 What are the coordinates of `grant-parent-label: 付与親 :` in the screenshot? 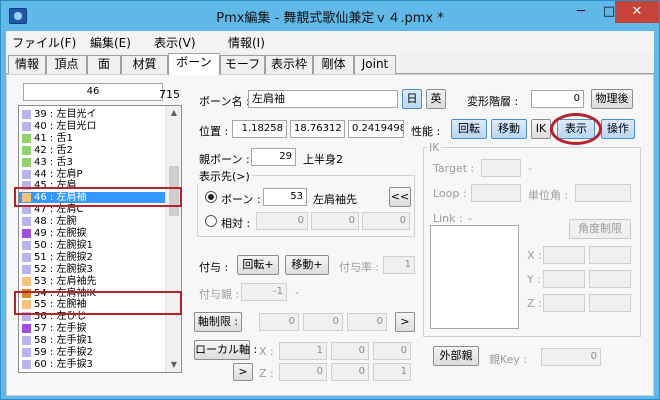 It's located at (219, 294).